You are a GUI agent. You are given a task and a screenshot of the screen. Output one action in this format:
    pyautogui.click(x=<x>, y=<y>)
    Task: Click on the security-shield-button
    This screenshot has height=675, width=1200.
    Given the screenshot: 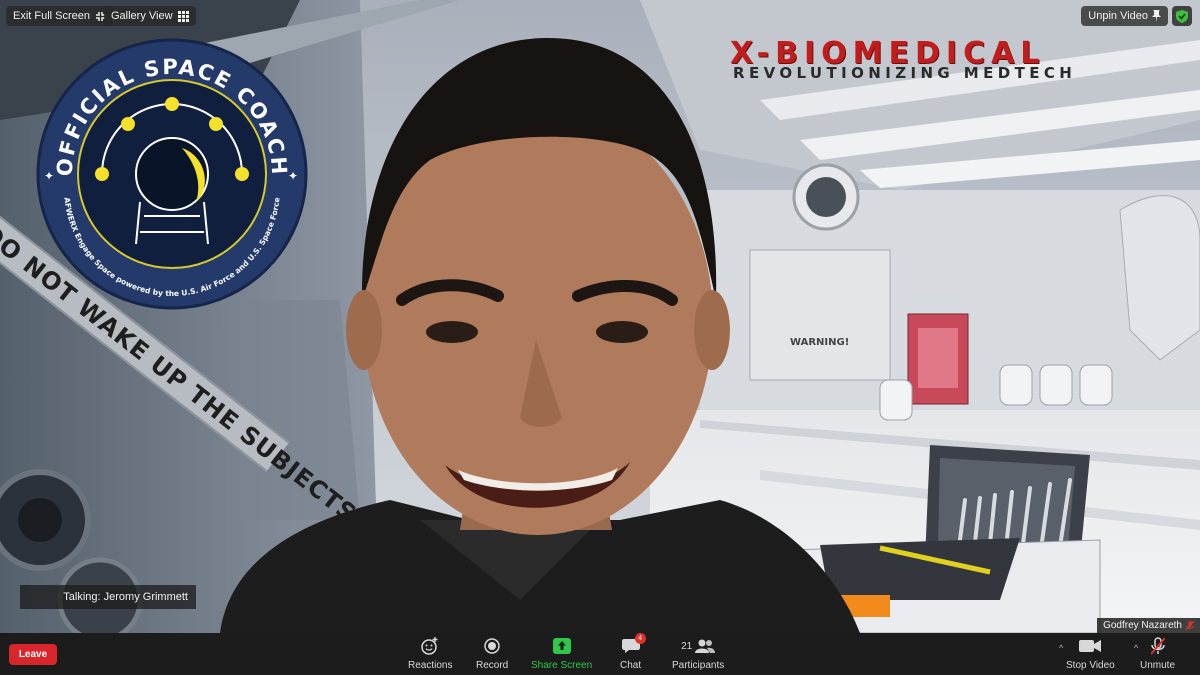 What is the action you would take?
    pyautogui.click(x=1182, y=16)
    